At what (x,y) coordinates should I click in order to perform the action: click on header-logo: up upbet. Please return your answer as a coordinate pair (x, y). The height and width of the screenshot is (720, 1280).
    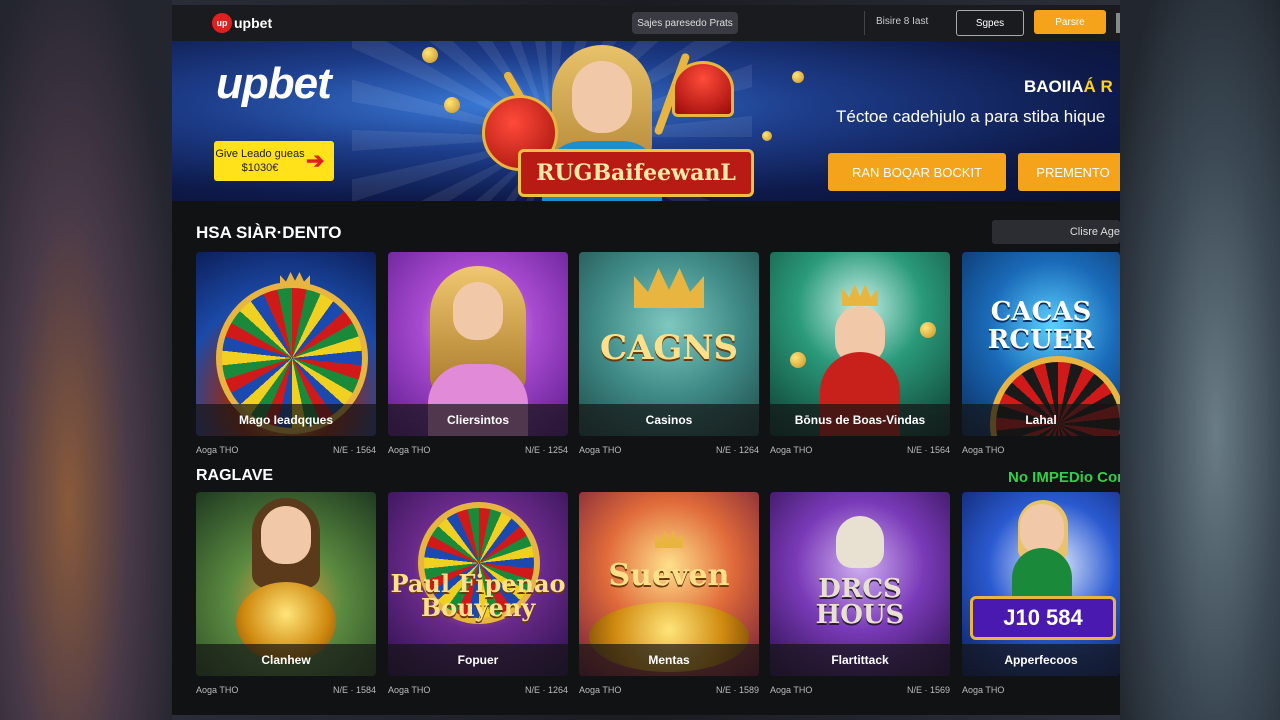
    Looking at the image, I should click on (242, 23).